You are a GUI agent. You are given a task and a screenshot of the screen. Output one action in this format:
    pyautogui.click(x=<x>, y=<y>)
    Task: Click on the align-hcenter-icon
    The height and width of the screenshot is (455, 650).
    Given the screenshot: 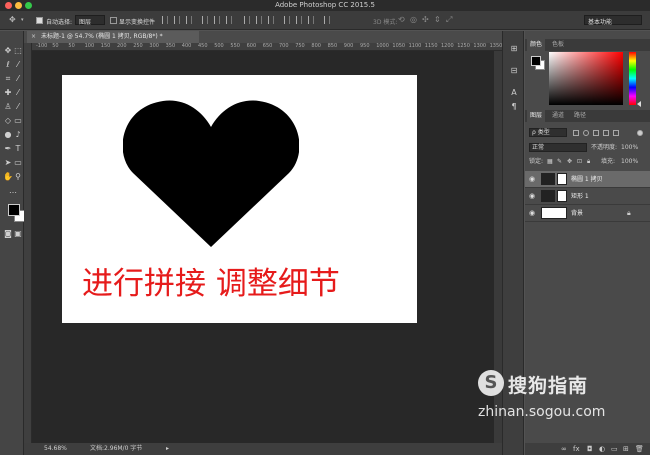 What is the action you would take?
    pyautogui.click(x=217, y=20)
    